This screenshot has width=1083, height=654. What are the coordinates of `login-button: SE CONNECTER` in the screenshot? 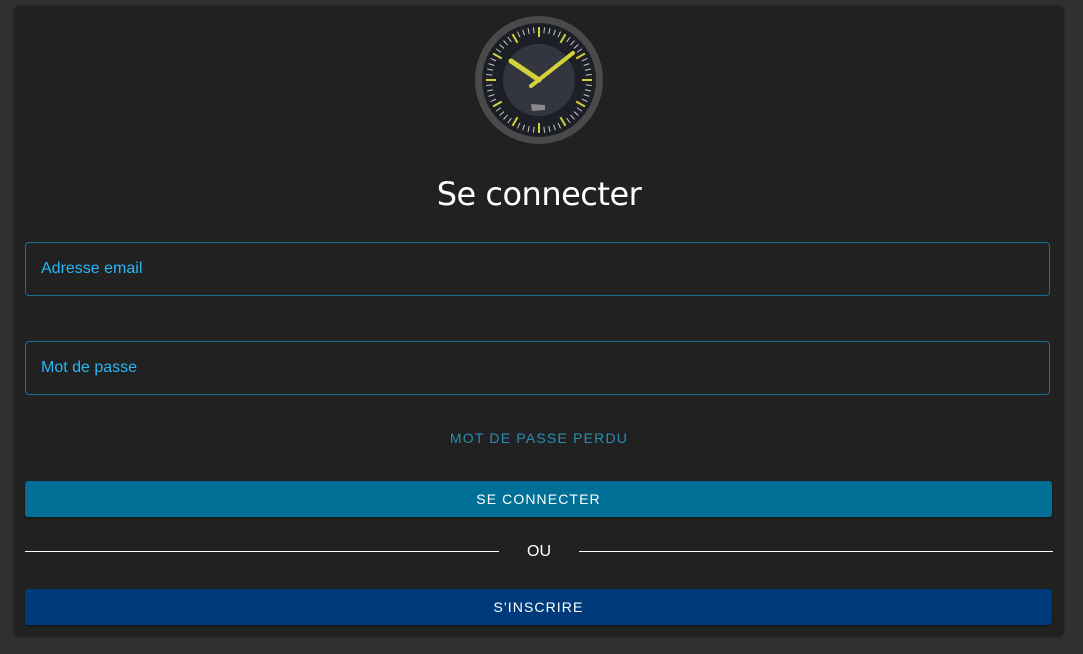 It's located at (538, 499).